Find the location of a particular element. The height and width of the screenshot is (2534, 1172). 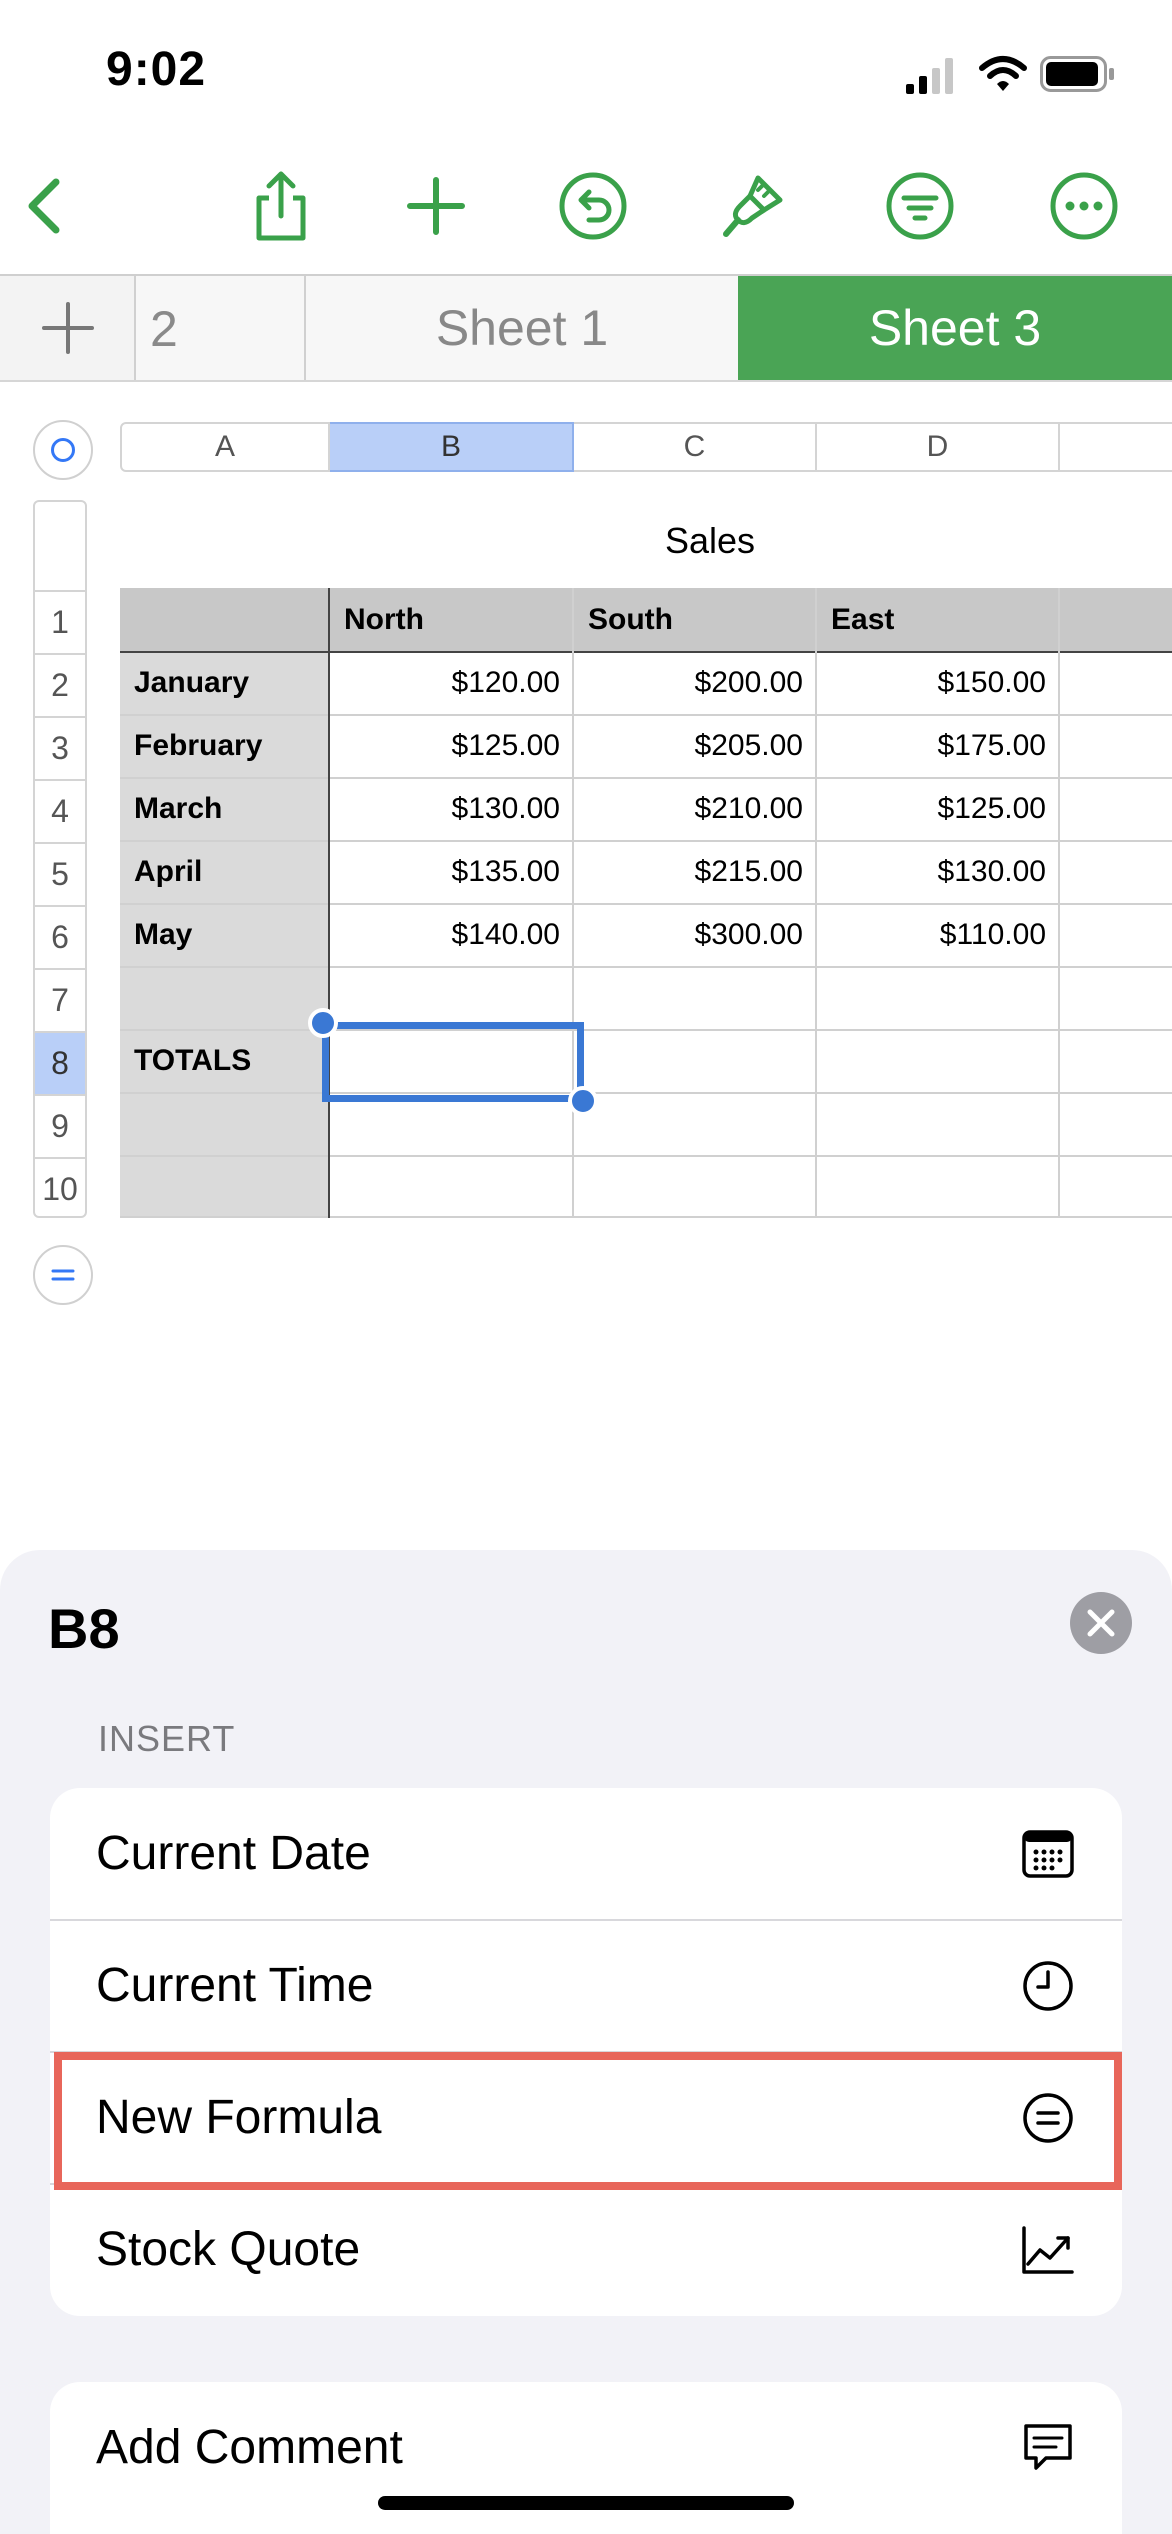

close-icon is located at coordinates (1101, 1623).